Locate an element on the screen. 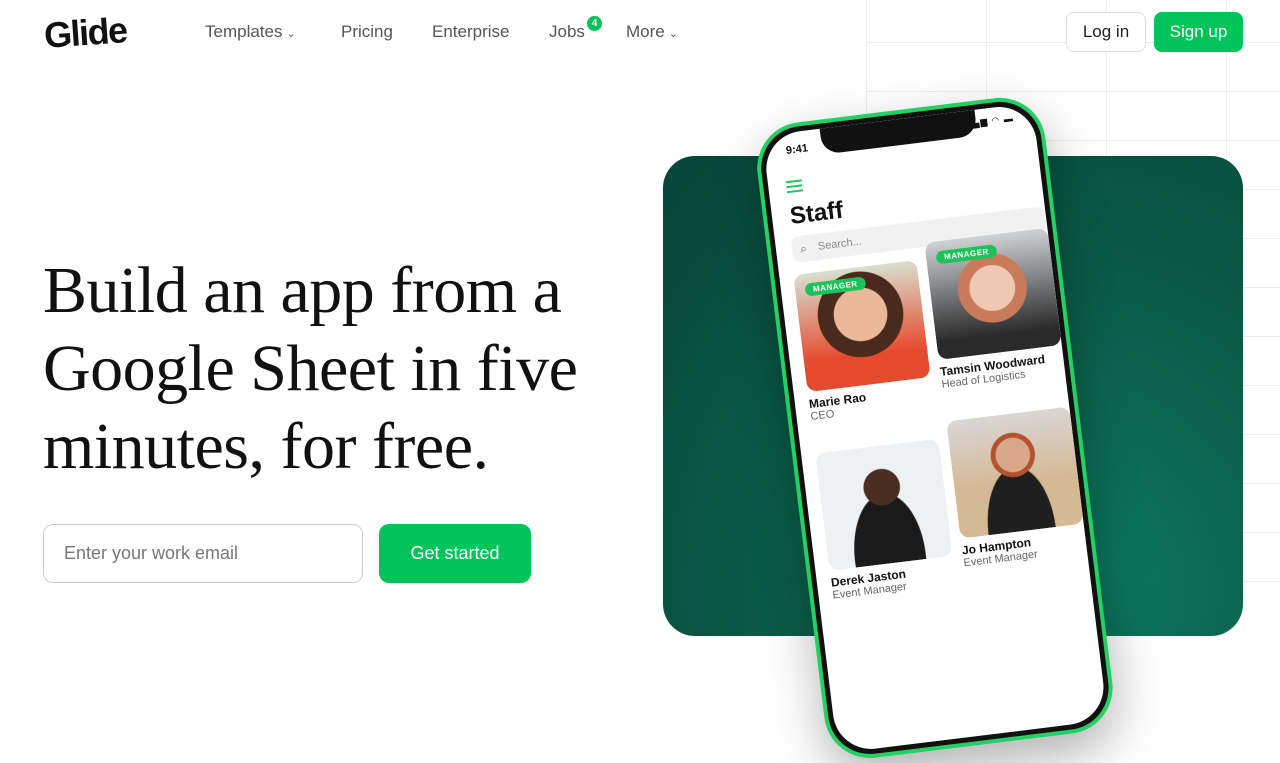 This screenshot has width=1280, height=763. nav-label: More is located at coordinates (645, 31).